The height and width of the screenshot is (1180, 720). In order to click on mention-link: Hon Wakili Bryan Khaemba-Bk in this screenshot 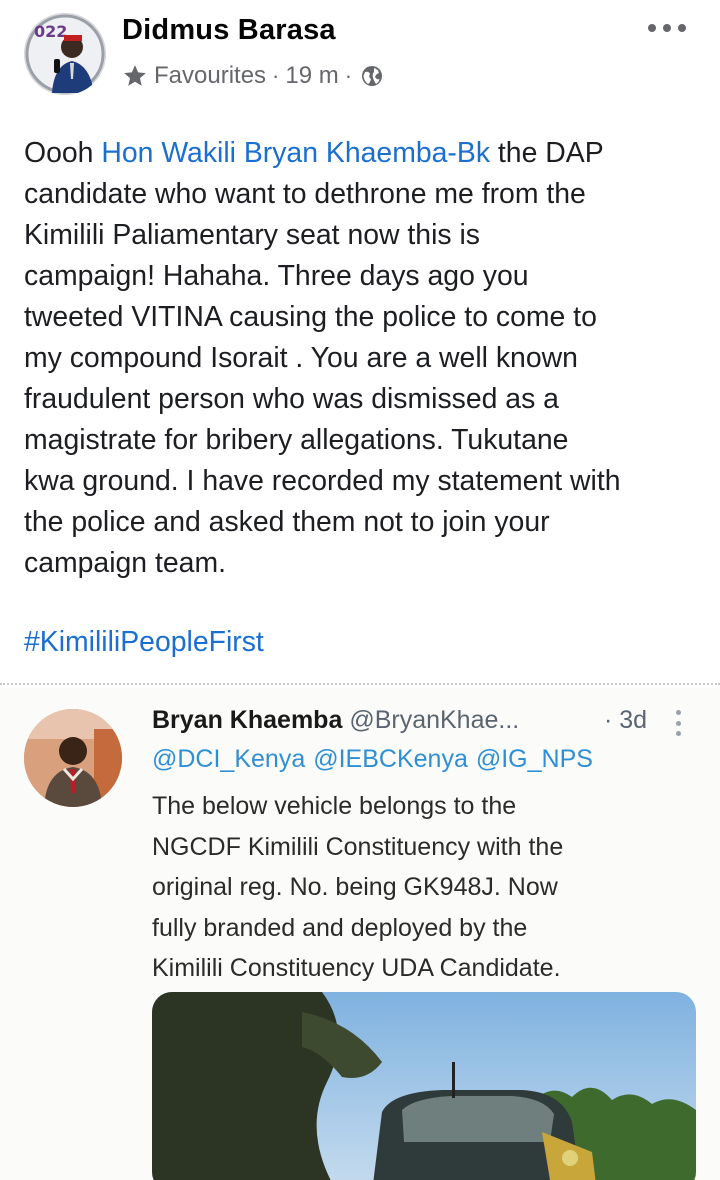, I will do `click(295, 153)`.